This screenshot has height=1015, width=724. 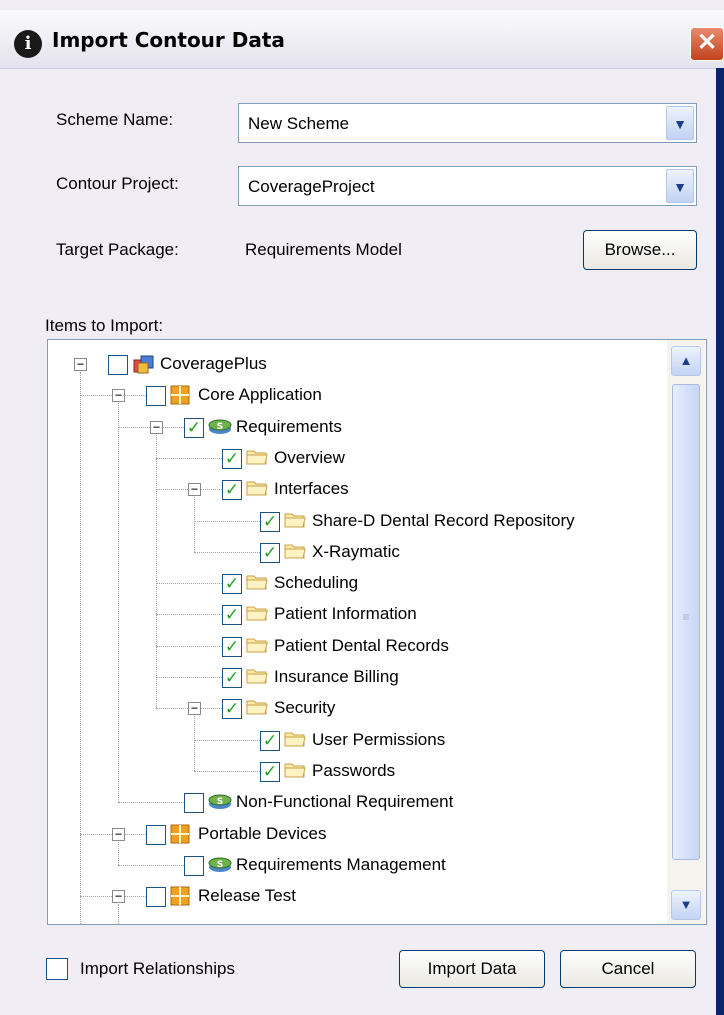 What do you see at coordinates (358, 399) in the screenshot?
I see `tree-item: − Core Application` at bounding box center [358, 399].